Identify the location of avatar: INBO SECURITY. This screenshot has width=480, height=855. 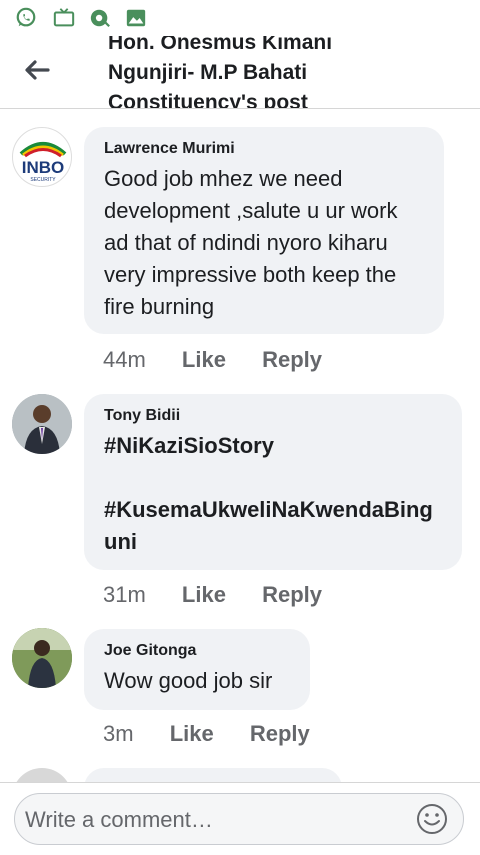
(42, 157).